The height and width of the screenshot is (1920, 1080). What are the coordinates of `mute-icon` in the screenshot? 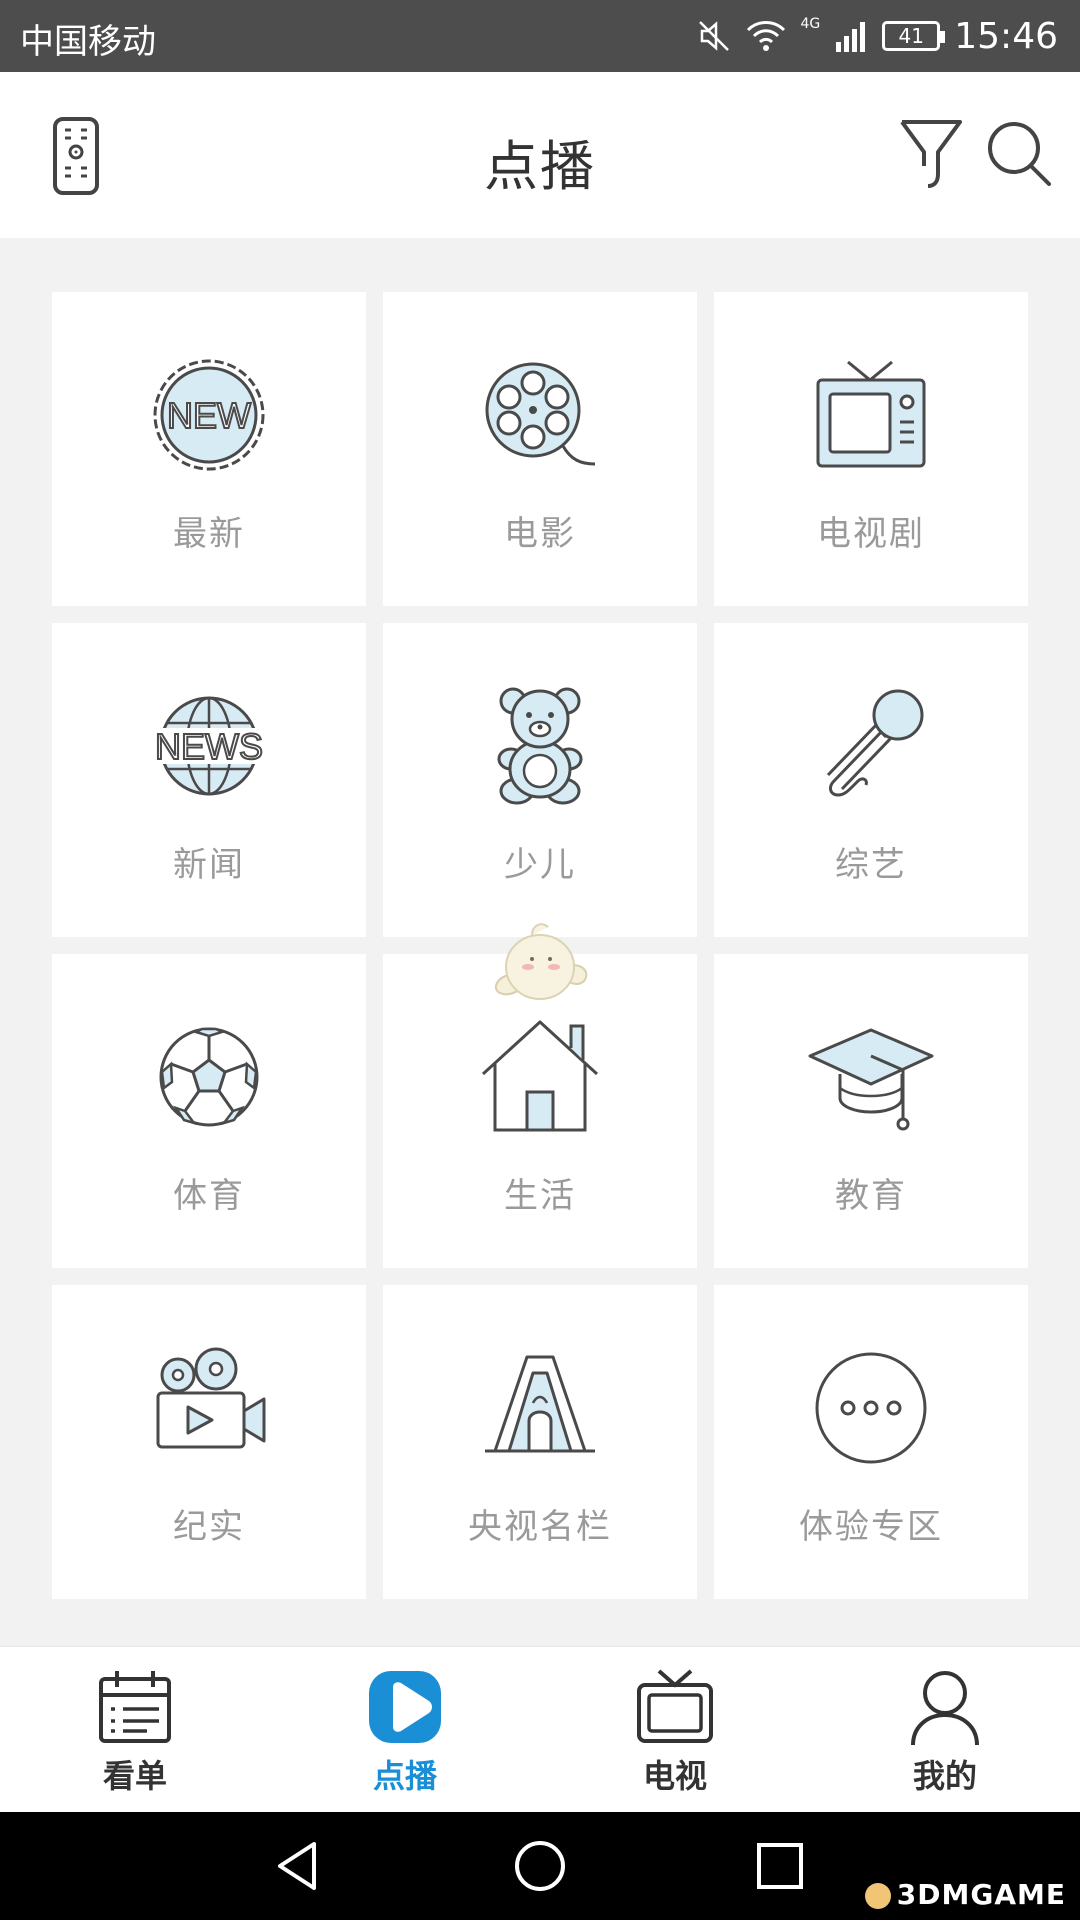 It's located at (714, 36).